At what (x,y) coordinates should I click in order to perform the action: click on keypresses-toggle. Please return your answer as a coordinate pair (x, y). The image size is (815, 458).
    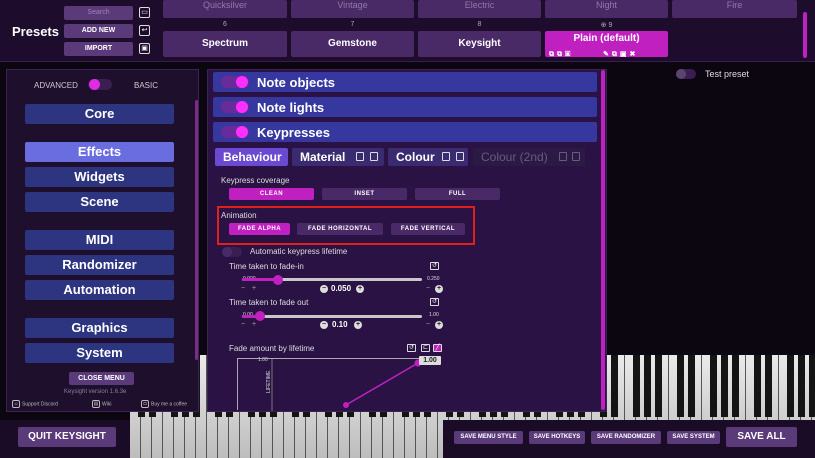
    Looking at the image, I should click on (235, 132).